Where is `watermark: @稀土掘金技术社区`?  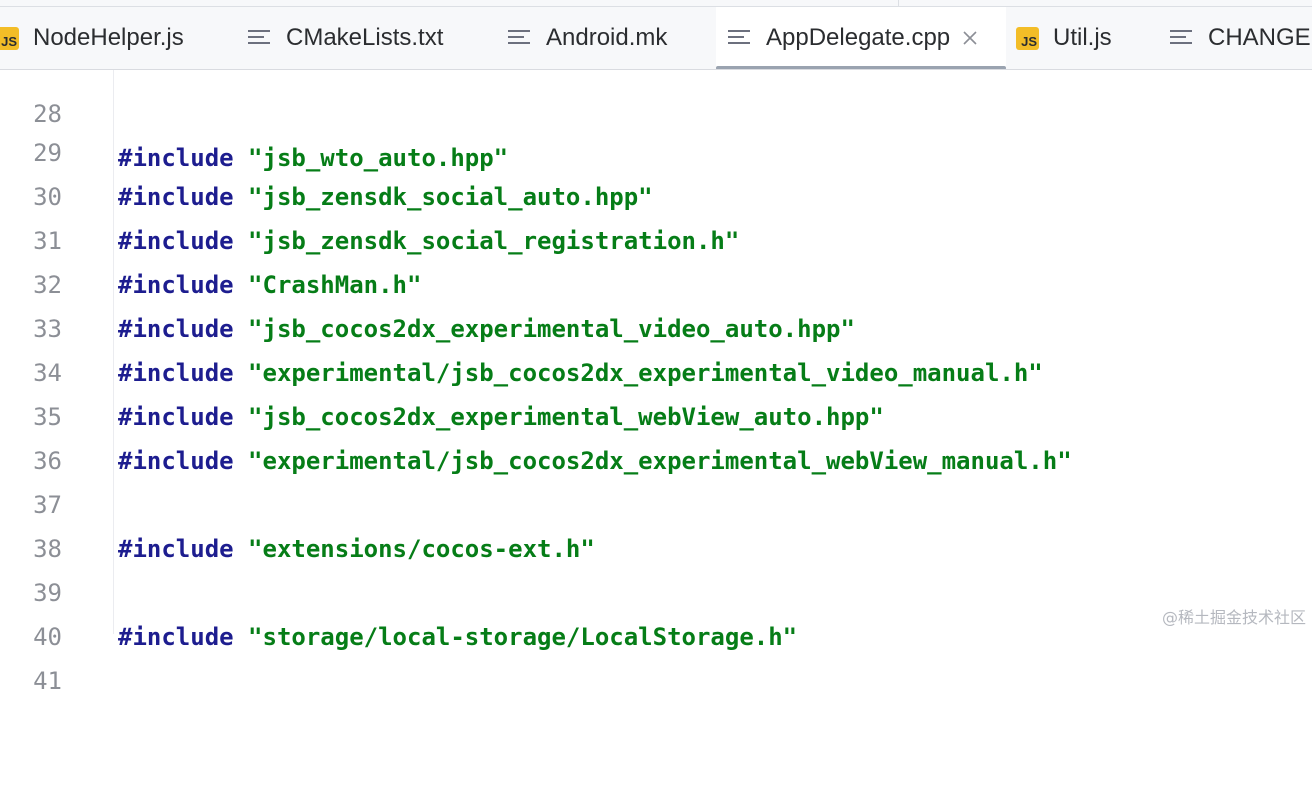 watermark: @稀土掘金技术社区 is located at coordinates (1233, 617).